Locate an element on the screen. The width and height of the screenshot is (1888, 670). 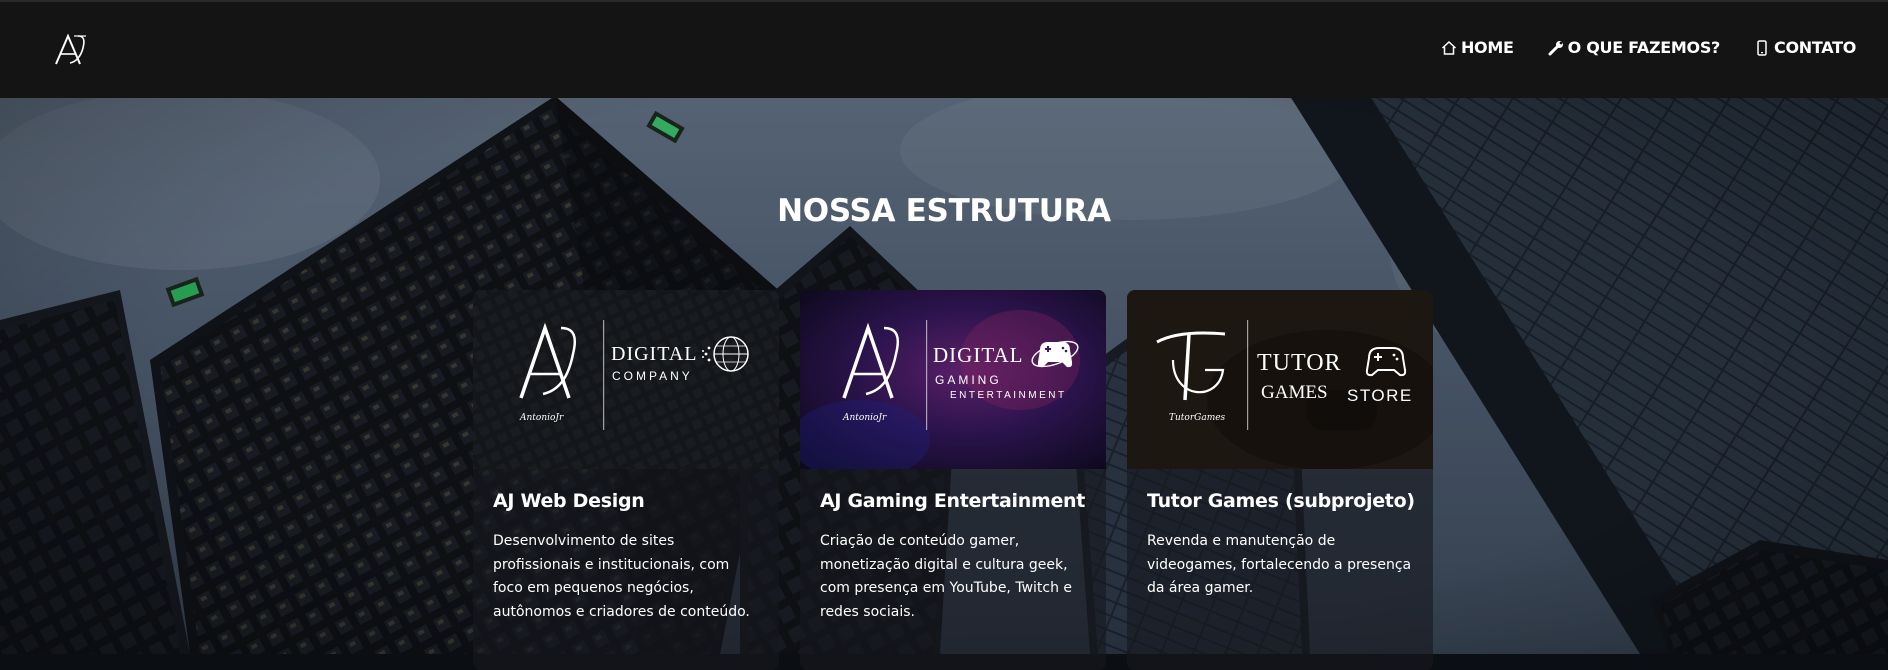
main-nav: HOME O QUE FAZEMOS? CONTATO is located at coordinates (1648, 47).